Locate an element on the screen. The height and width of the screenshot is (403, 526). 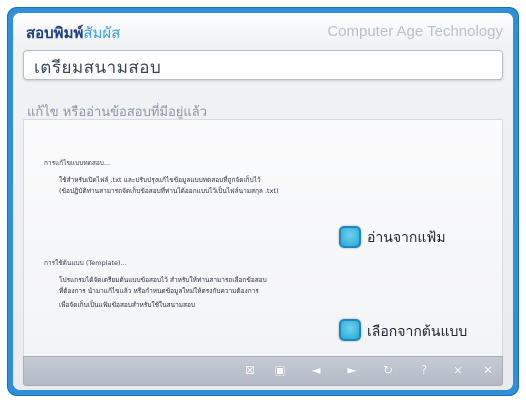
help-icon: ? is located at coordinates (424, 370).